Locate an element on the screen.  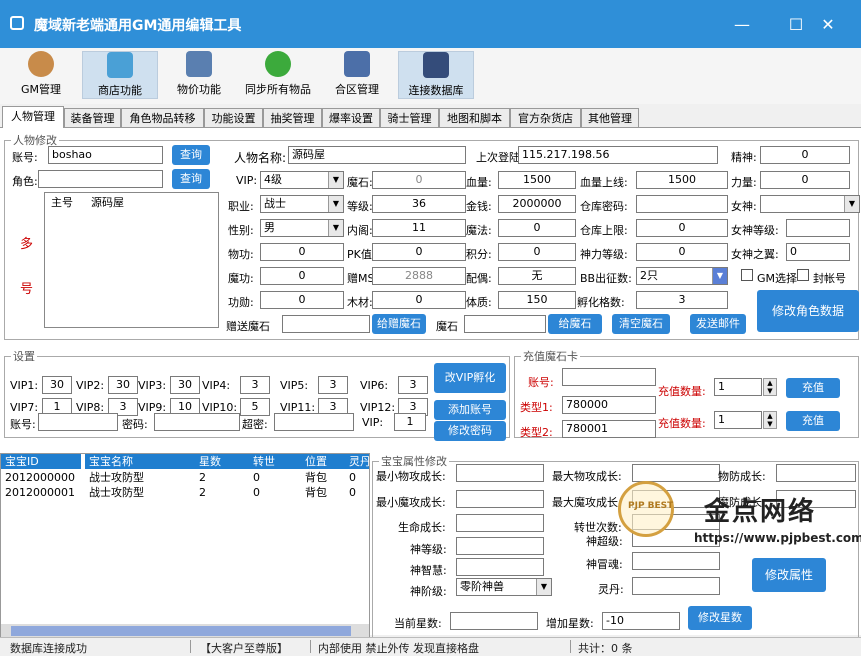
min-phys-growth-input is located at coordinates (500, 473).